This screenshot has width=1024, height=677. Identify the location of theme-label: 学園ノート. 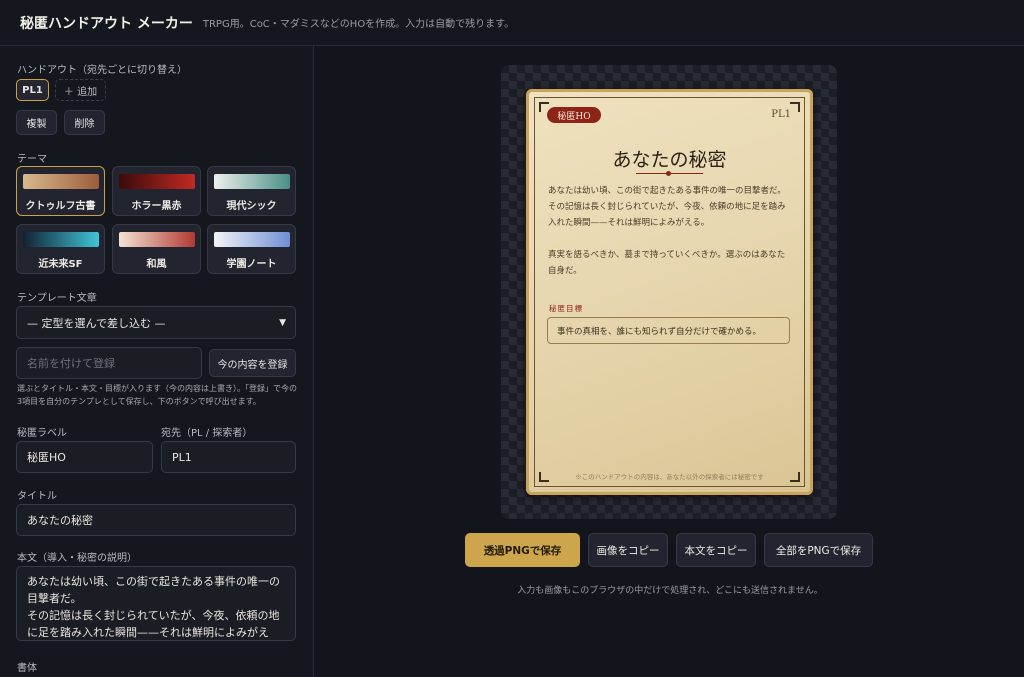
(251, 264).